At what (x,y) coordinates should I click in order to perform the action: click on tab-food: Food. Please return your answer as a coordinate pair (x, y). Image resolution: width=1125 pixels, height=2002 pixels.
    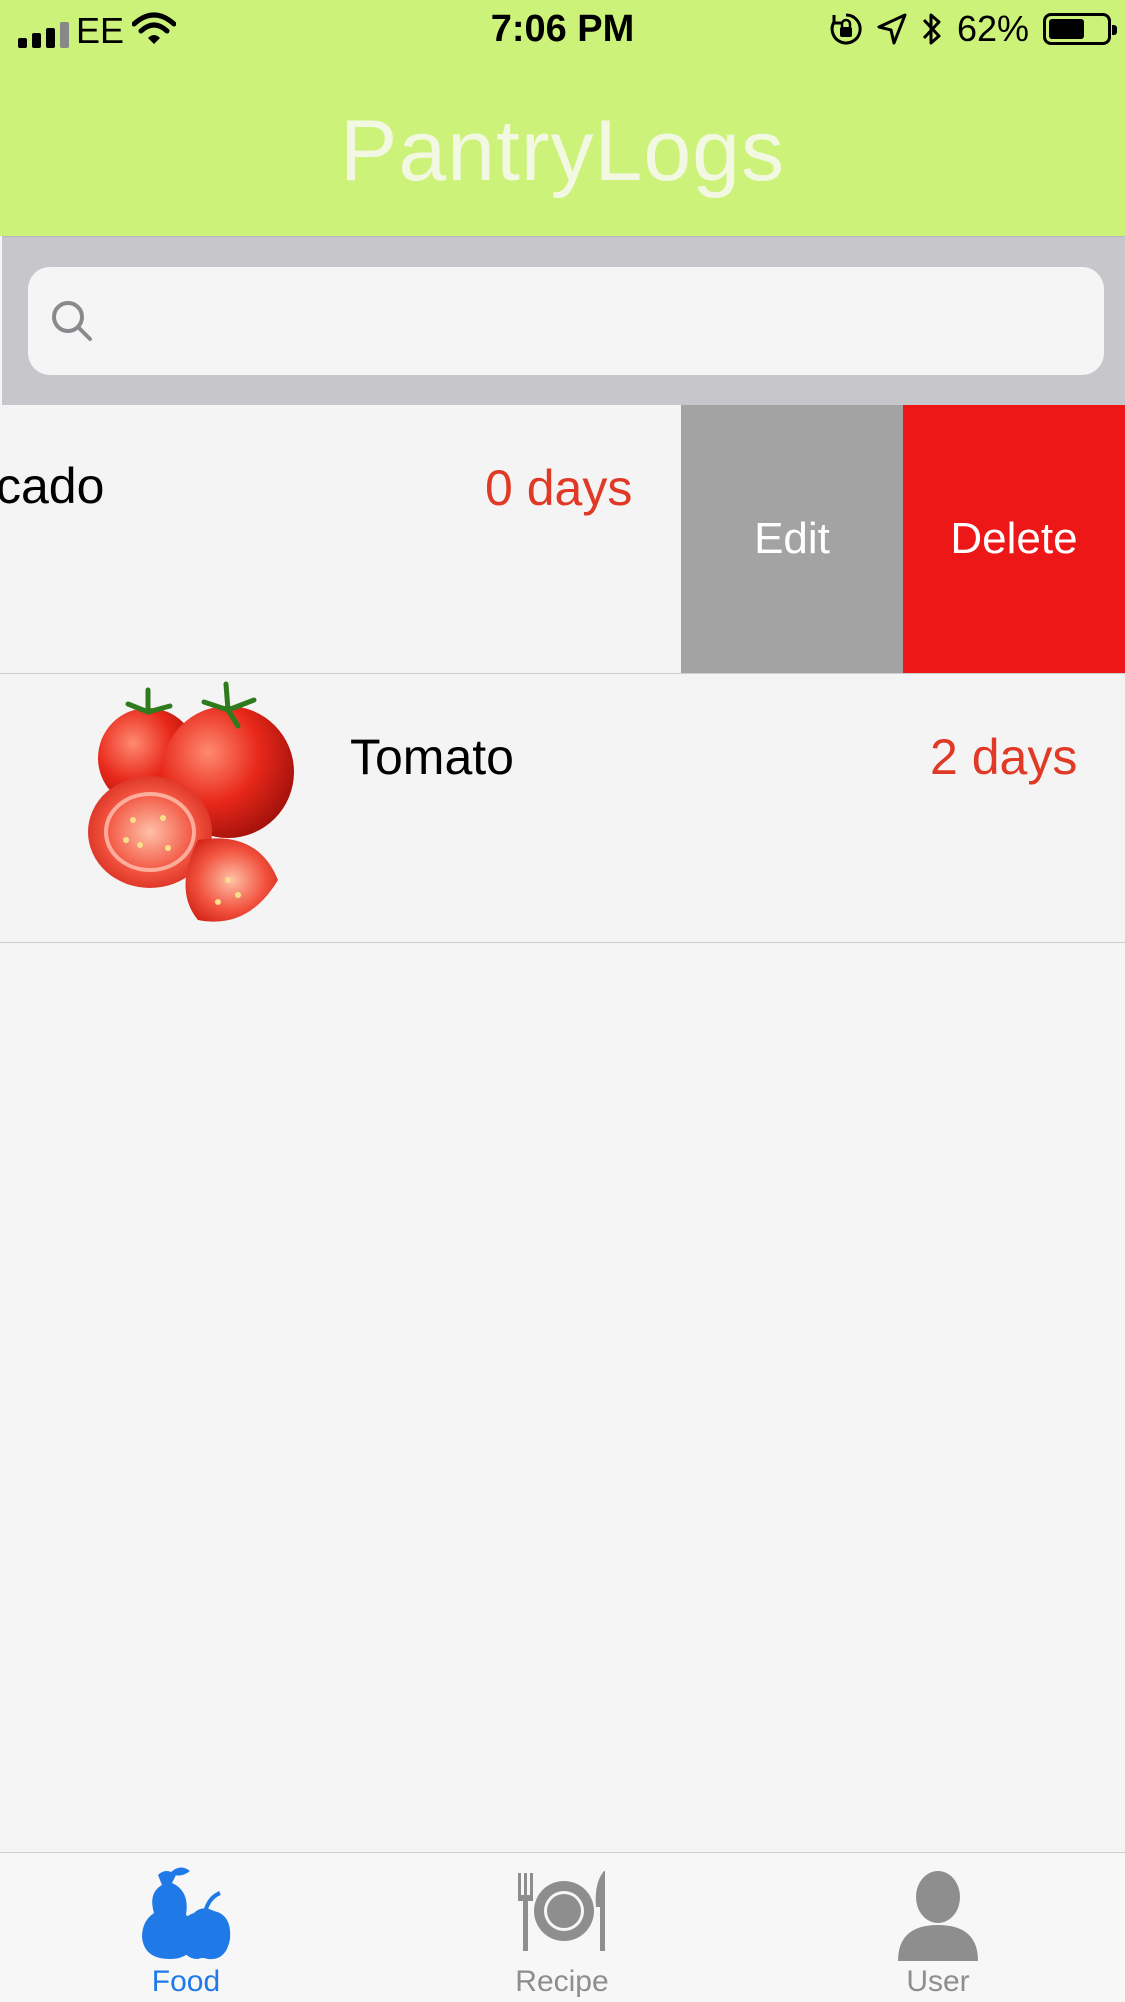
    Looking at the image, I should click on (186, 1927).